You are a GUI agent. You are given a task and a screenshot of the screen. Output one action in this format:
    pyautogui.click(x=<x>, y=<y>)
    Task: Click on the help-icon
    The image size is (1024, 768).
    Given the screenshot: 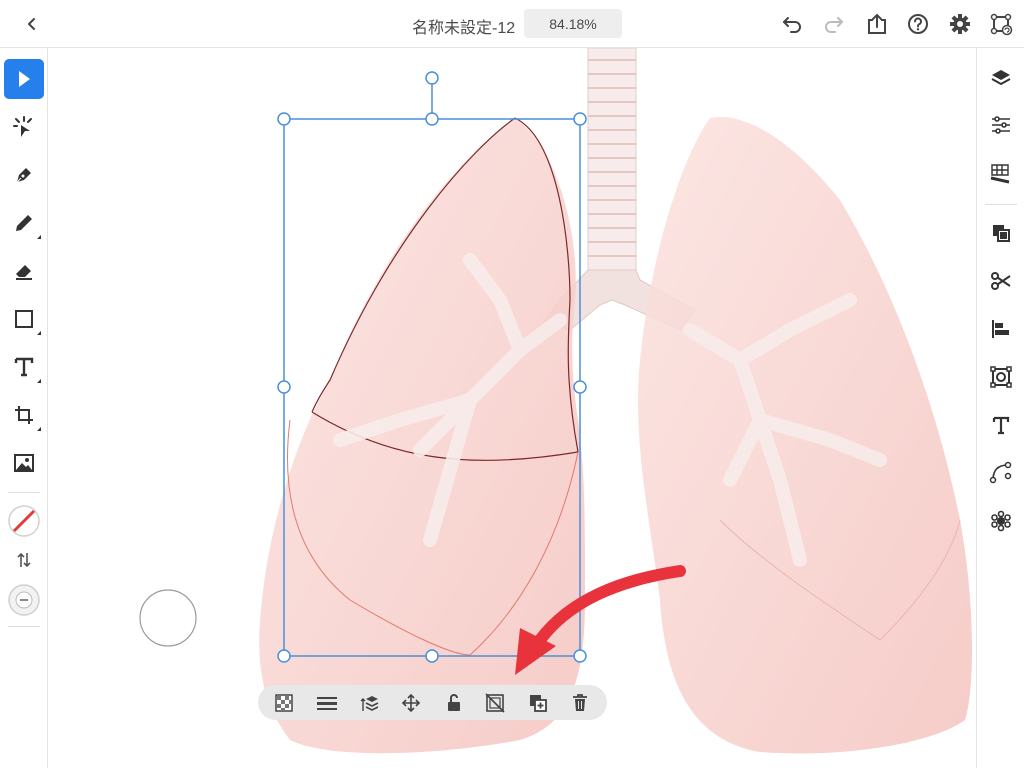 What is the action you would take?
    pyautogui.click(x=918, y=24)
    